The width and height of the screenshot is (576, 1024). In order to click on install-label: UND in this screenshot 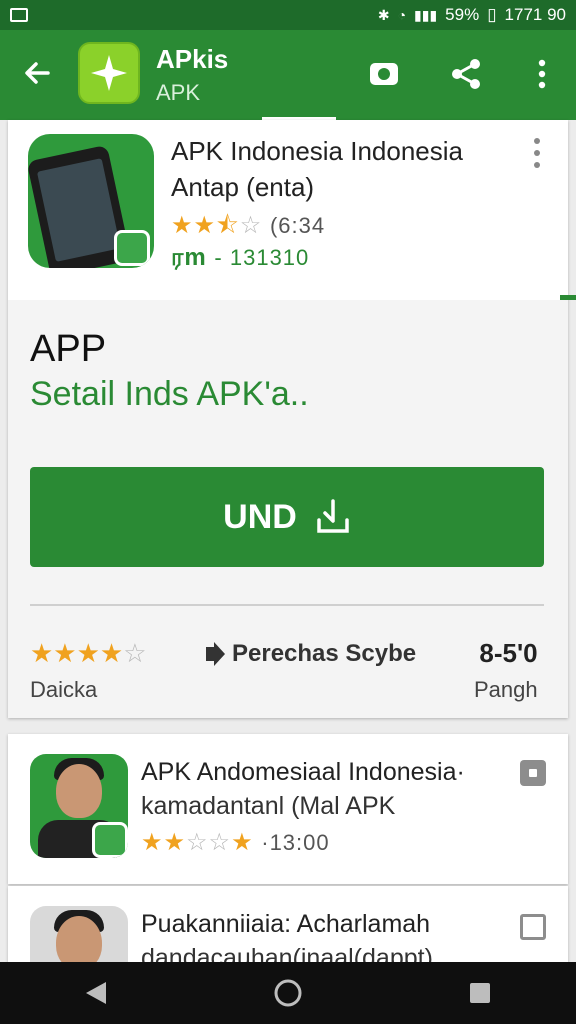, I will do `click(260, 516)`.